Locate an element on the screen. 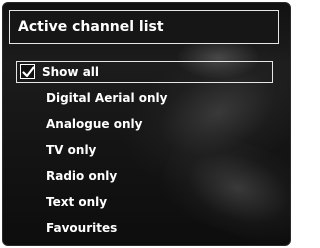 The image size is (320, 248). menu-item-label: Favourites is located at coordinates (82, 228).